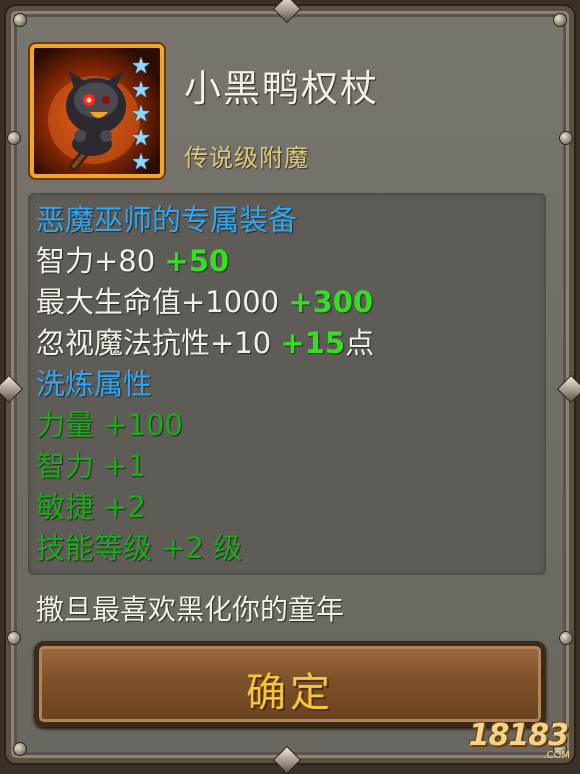  What do you see at coordinates (100, 261) in the screenshot?
I see `stat-base: 智力+80` at bounding box center [100, 261].